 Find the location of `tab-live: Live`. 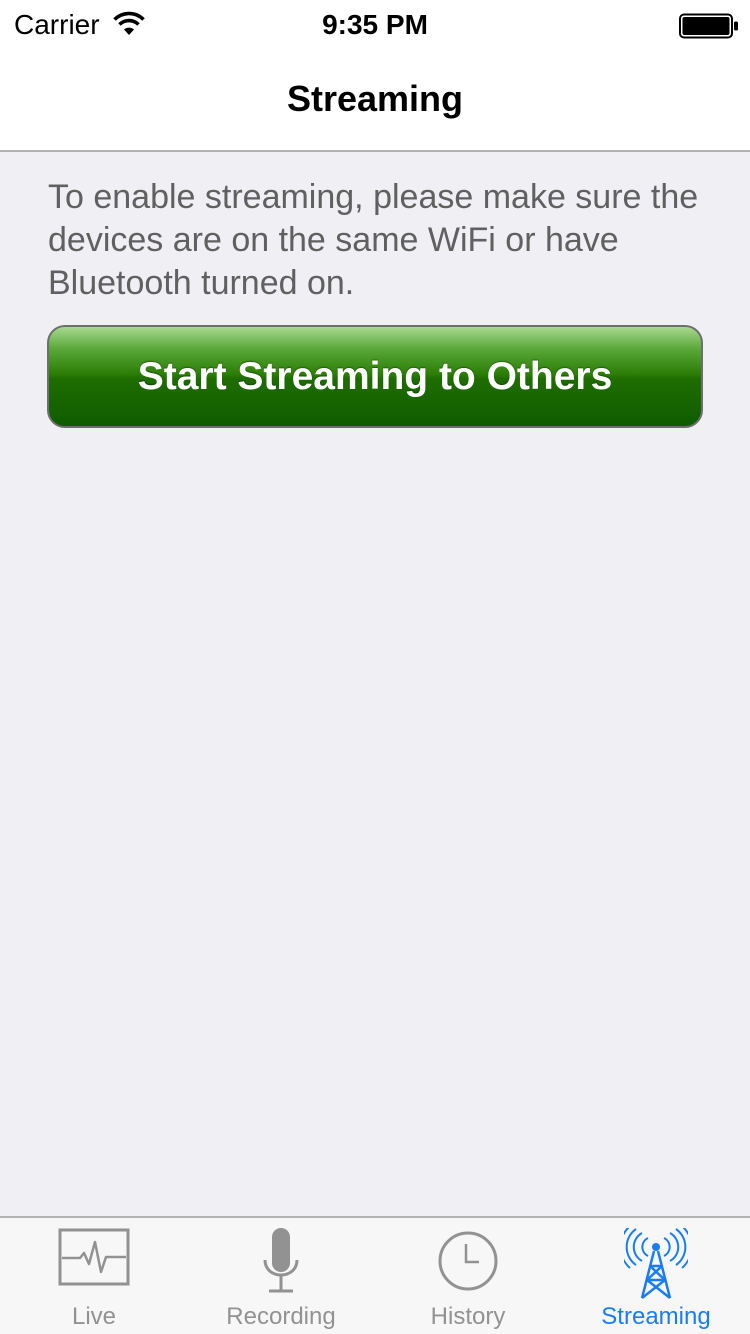

tab-live: Live is located at coordinates (94, 1276).